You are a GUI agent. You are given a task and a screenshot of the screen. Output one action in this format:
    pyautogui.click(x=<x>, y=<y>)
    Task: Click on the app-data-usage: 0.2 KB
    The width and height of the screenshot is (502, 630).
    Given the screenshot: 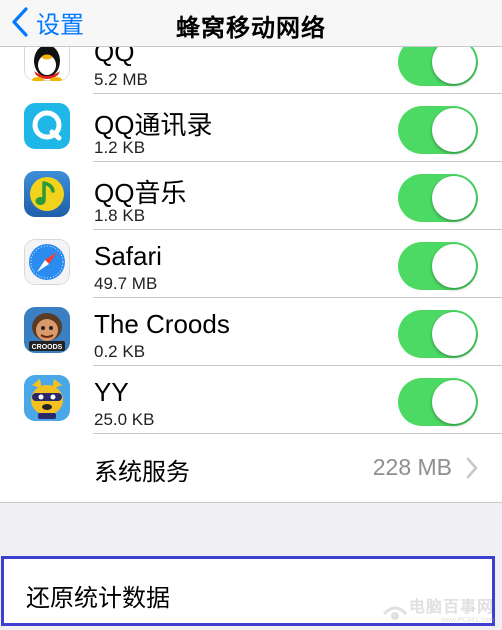 What is the action you would take?
    pyautogui.click(x=120, y=351)
    